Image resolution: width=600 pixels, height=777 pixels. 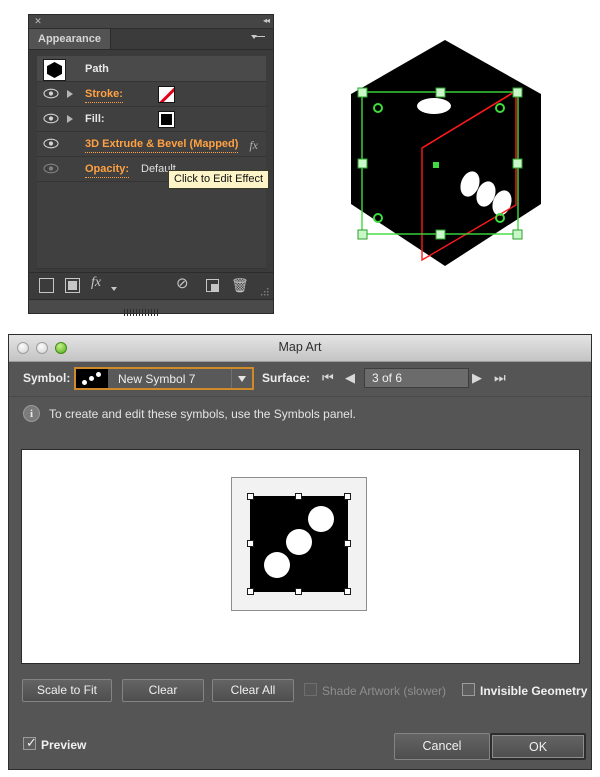 I want to click on stroke-label: Stroke:, so click(x=104, y=95).